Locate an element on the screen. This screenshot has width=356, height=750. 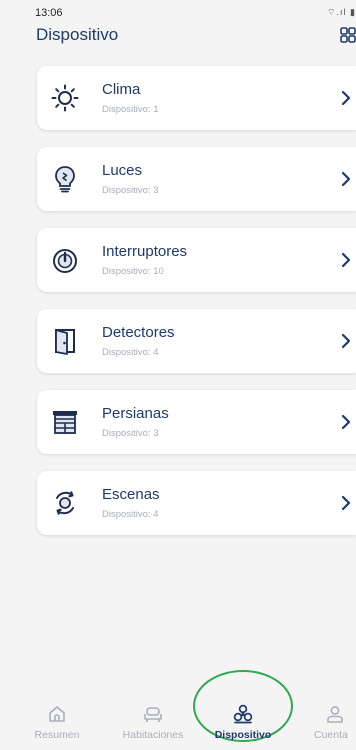
nav-tab-dispositivo: Dispositivo is located at coordinates (243, 720).